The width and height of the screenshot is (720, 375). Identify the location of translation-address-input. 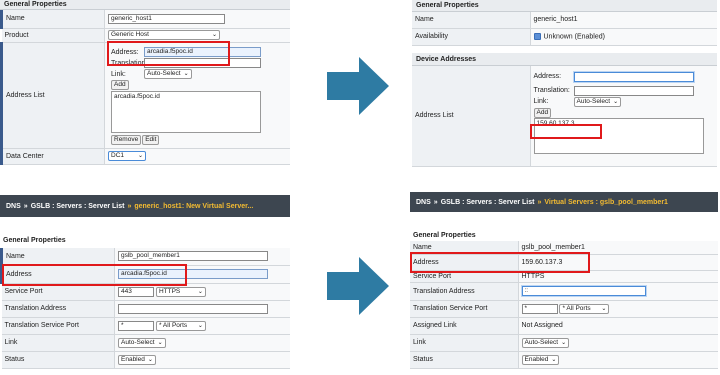
(193, 308).